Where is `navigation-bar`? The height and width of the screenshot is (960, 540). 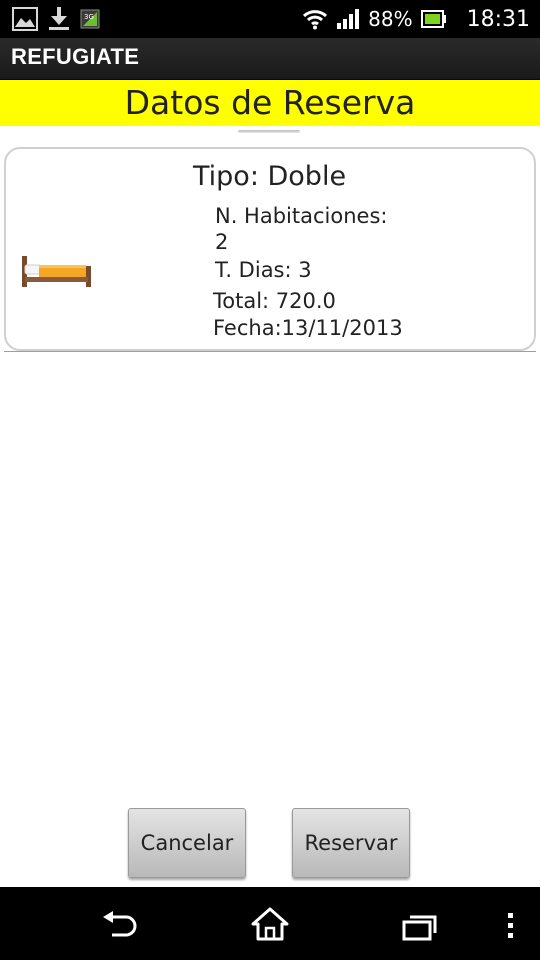
navigation-bar is located at coordinates (270, 923).